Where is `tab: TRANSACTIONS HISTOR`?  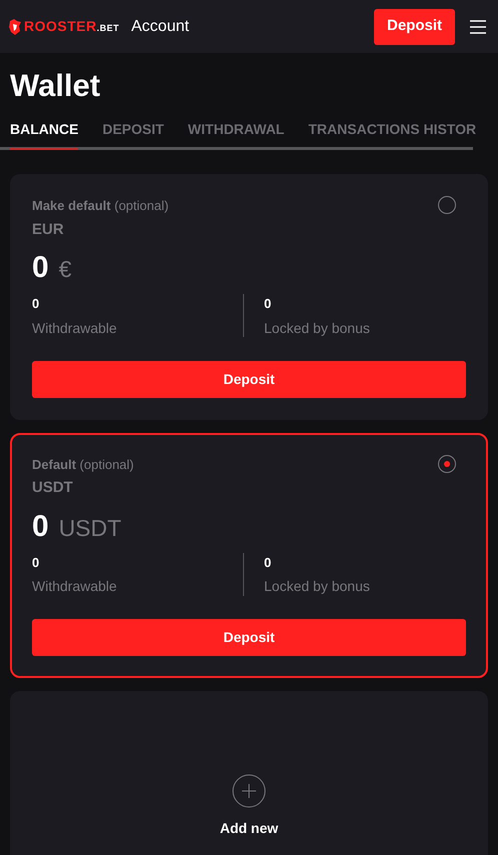 tab: TRANSACTIONS HISTOR is located at coordinates (392, 134).